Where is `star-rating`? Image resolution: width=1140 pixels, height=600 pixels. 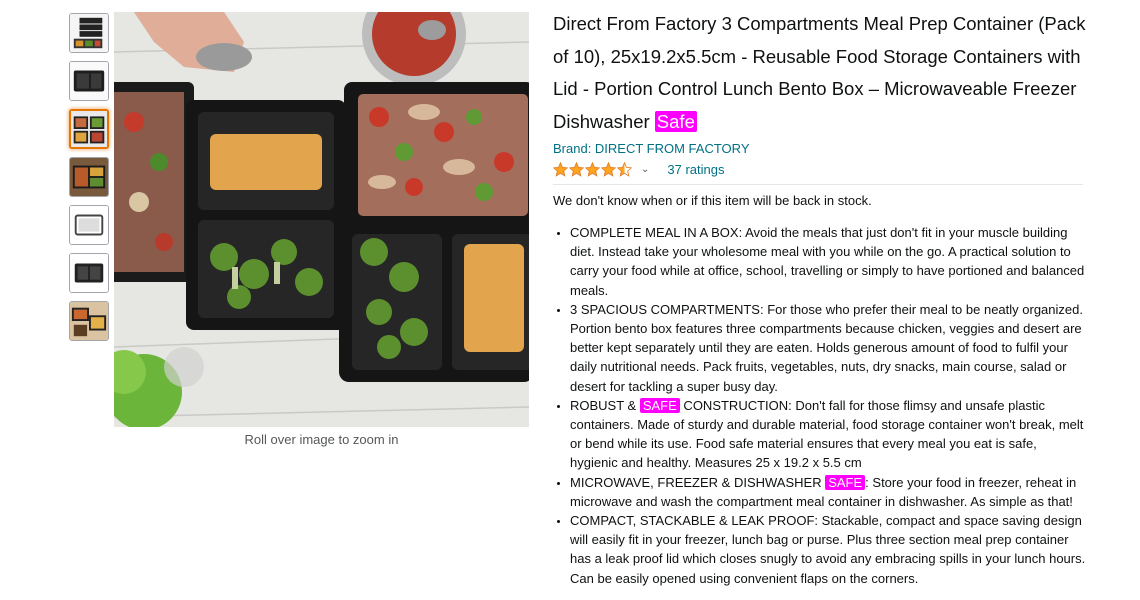 star-rating is located at coordinates (593, 169).